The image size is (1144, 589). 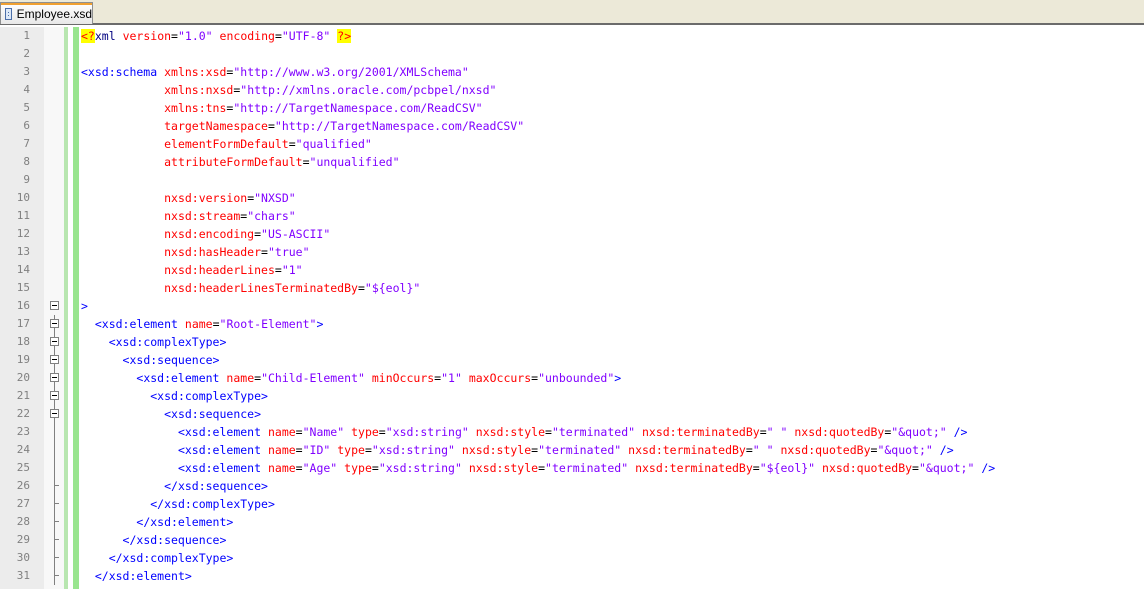 What do you see at coordinates (275, 198) in the screenshot?
I see `code-token: "NXSD"` at bounding box center [275, 198].